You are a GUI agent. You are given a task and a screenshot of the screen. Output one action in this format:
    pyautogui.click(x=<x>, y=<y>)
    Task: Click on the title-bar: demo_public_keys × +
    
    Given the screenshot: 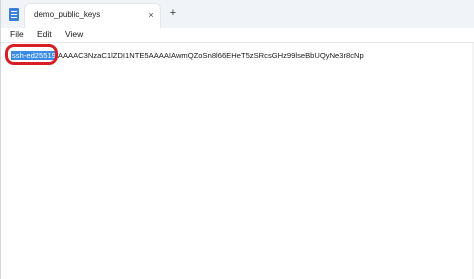 What is the action you would take?
    pyautogui.click(x=237, y=14)
    